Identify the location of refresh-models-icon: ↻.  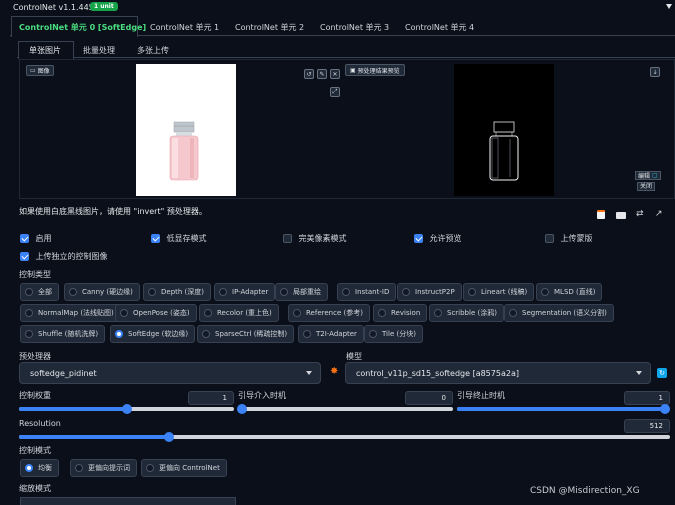
(662, 373).